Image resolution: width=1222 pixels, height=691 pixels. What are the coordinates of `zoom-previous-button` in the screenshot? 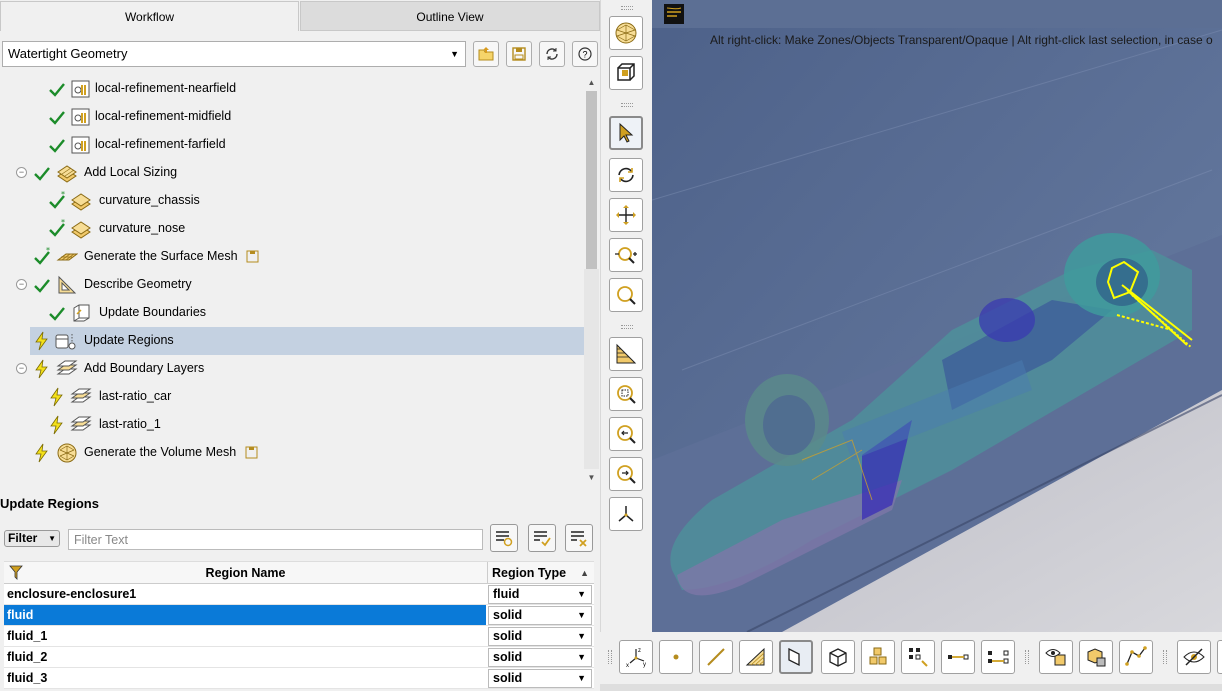 It's located at (626, 434).